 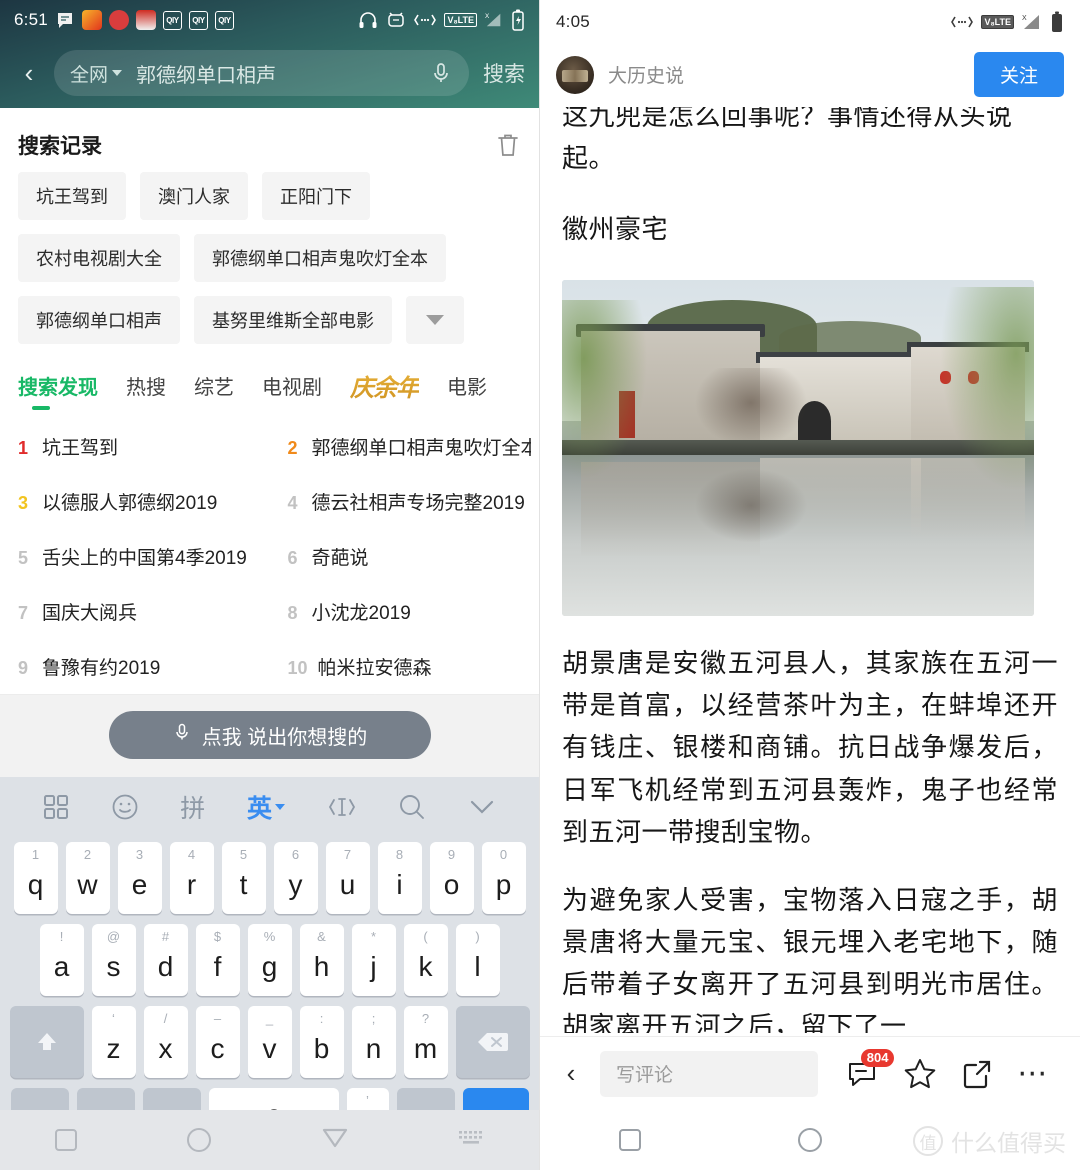 What do you see at coordinates (342, 807) in the screenshot?
I see `cursor-move-icon` at bounding box center [342, 807].